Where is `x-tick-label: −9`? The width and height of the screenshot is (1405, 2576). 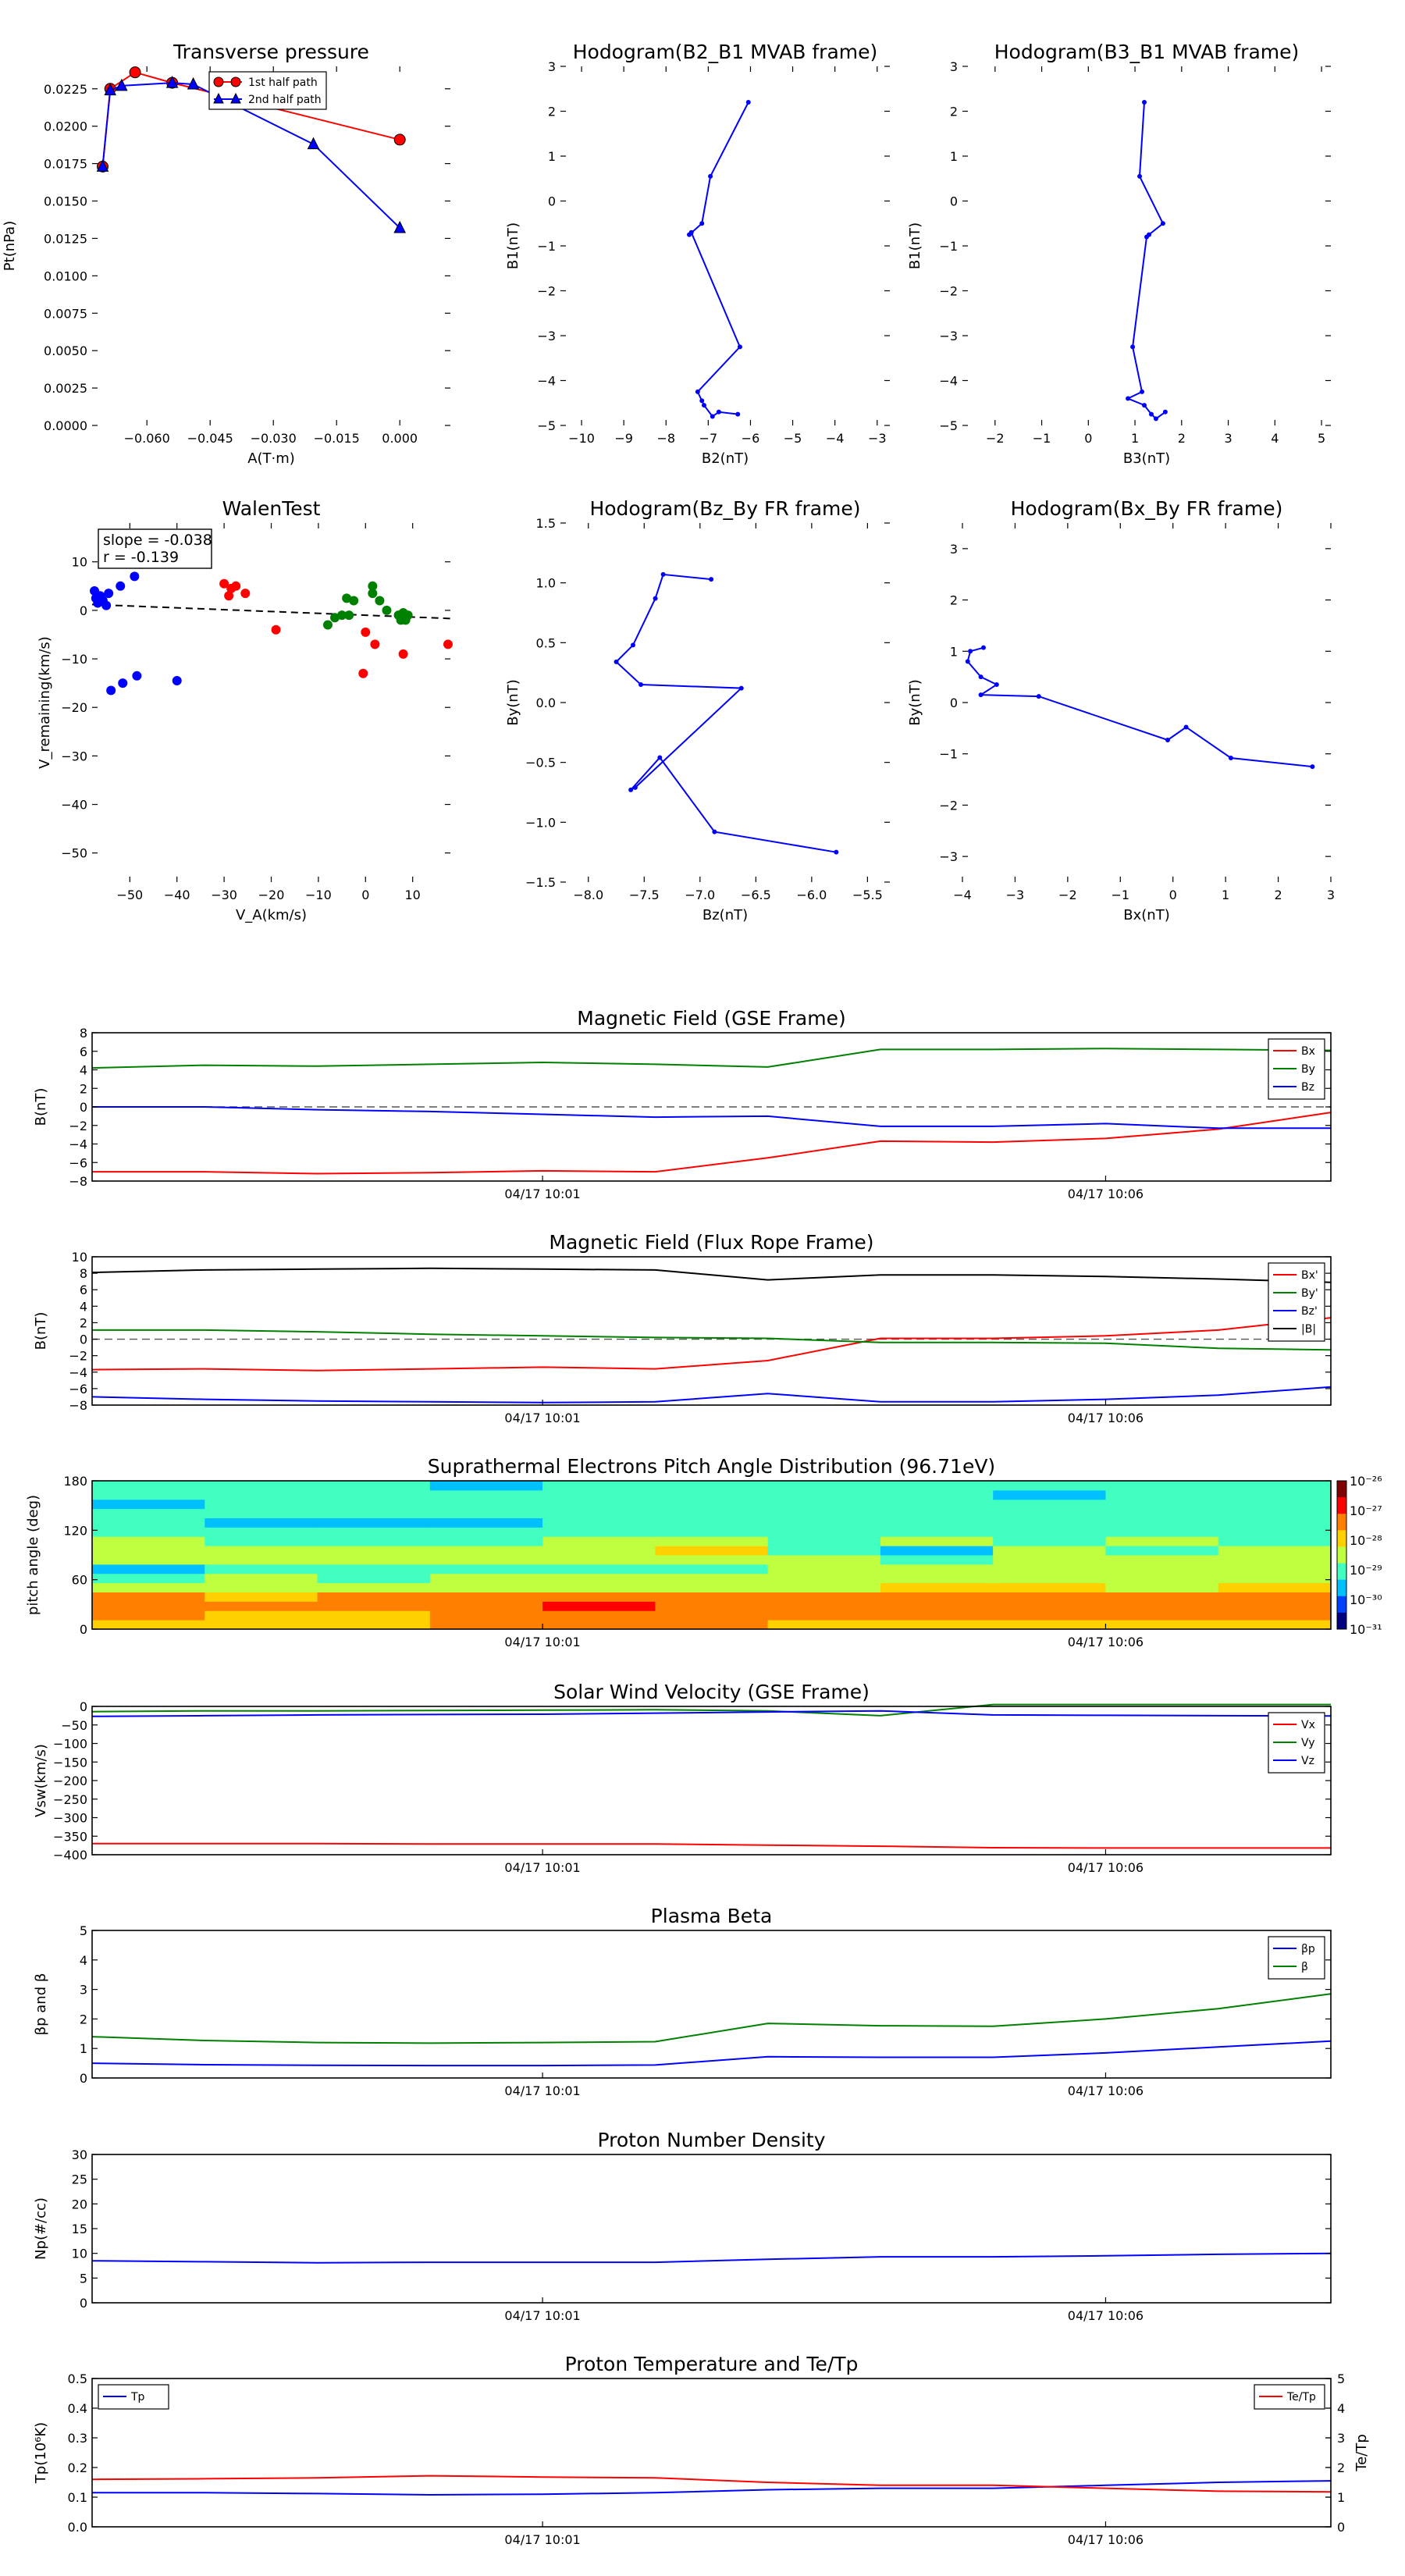 x-tick-label: −9 is located at coordinates (623, 439).